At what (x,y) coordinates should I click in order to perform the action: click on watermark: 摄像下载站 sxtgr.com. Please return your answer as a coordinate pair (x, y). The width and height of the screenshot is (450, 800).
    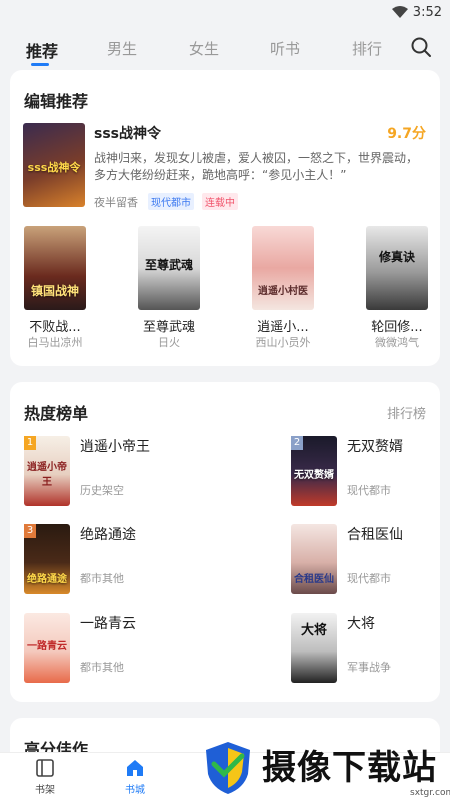
    Looking at the image, I should click on (325, 768).